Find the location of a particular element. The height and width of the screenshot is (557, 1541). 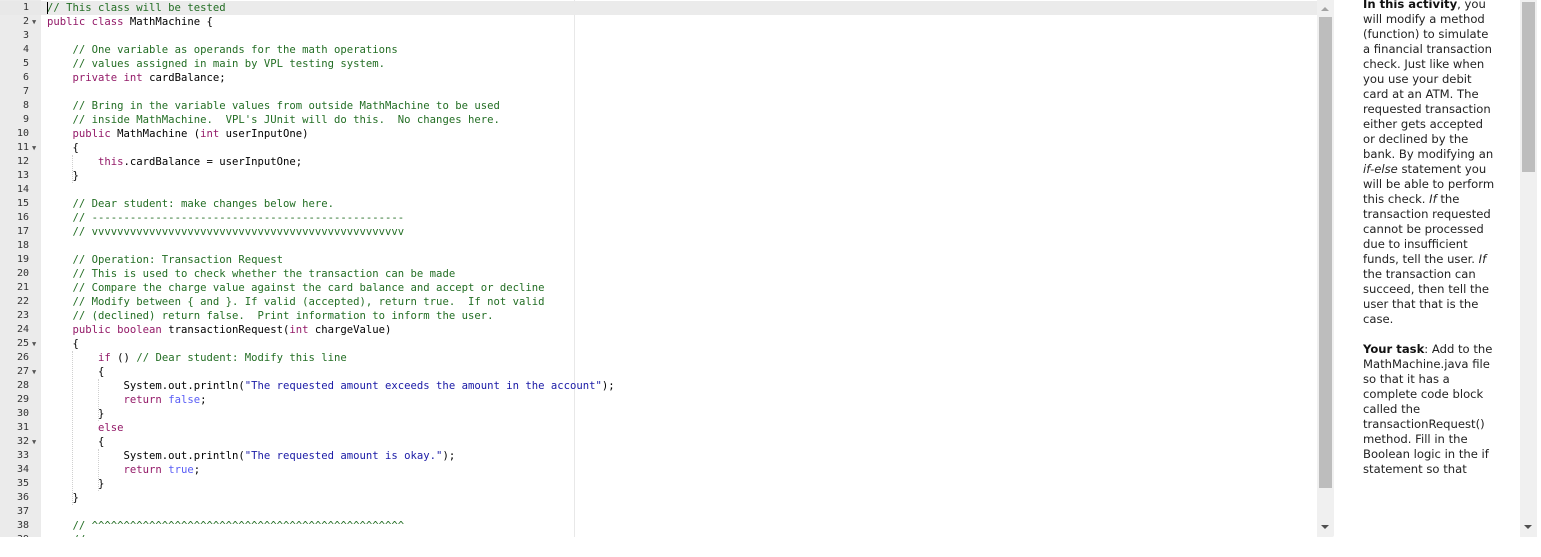

description-scrollbar is located at coordinates (1528, 268).